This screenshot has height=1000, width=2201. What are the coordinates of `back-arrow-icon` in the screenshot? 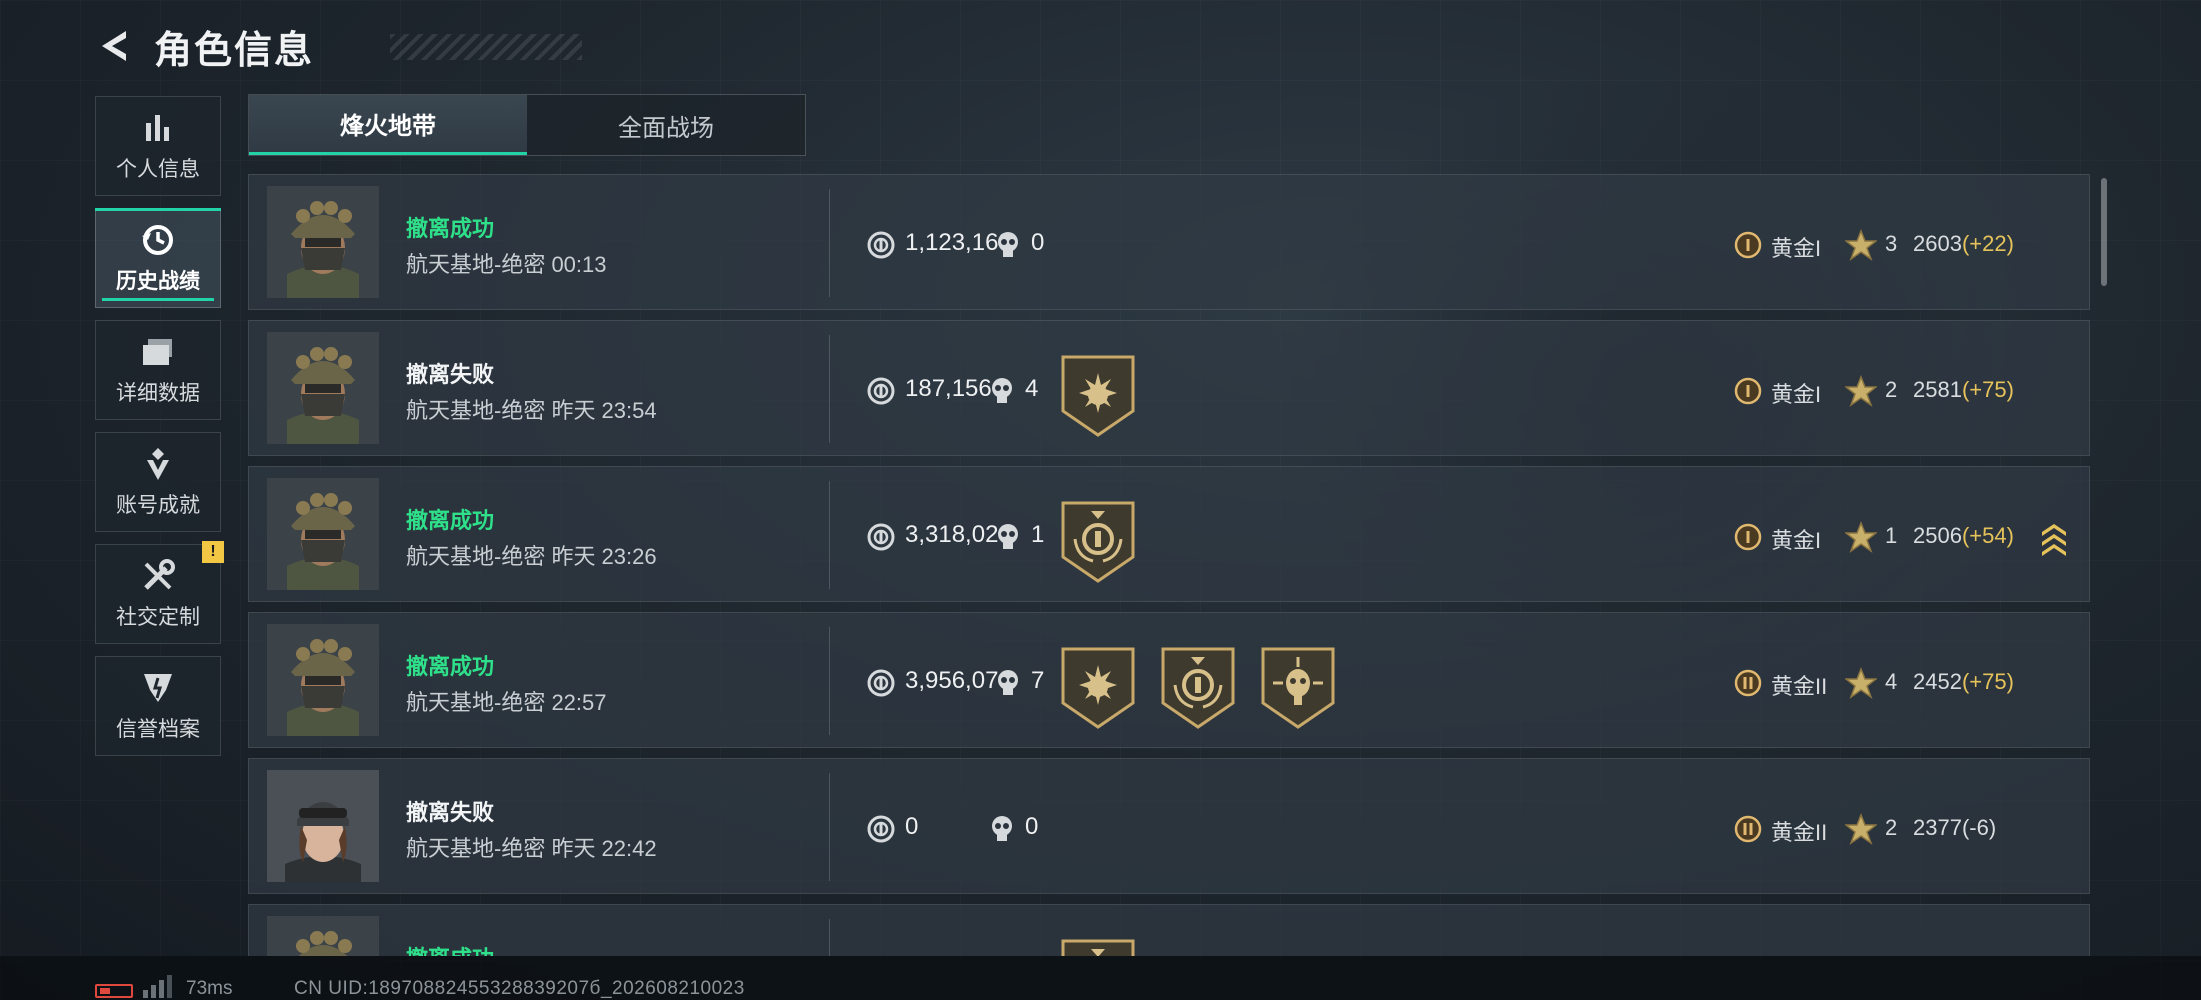 It's located at (114, 46).